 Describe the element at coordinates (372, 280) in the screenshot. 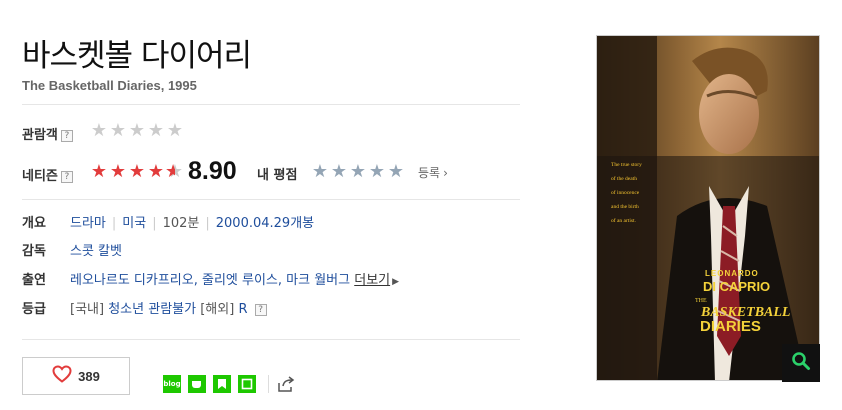

I see `cast-more-link: 더보기` at that location.